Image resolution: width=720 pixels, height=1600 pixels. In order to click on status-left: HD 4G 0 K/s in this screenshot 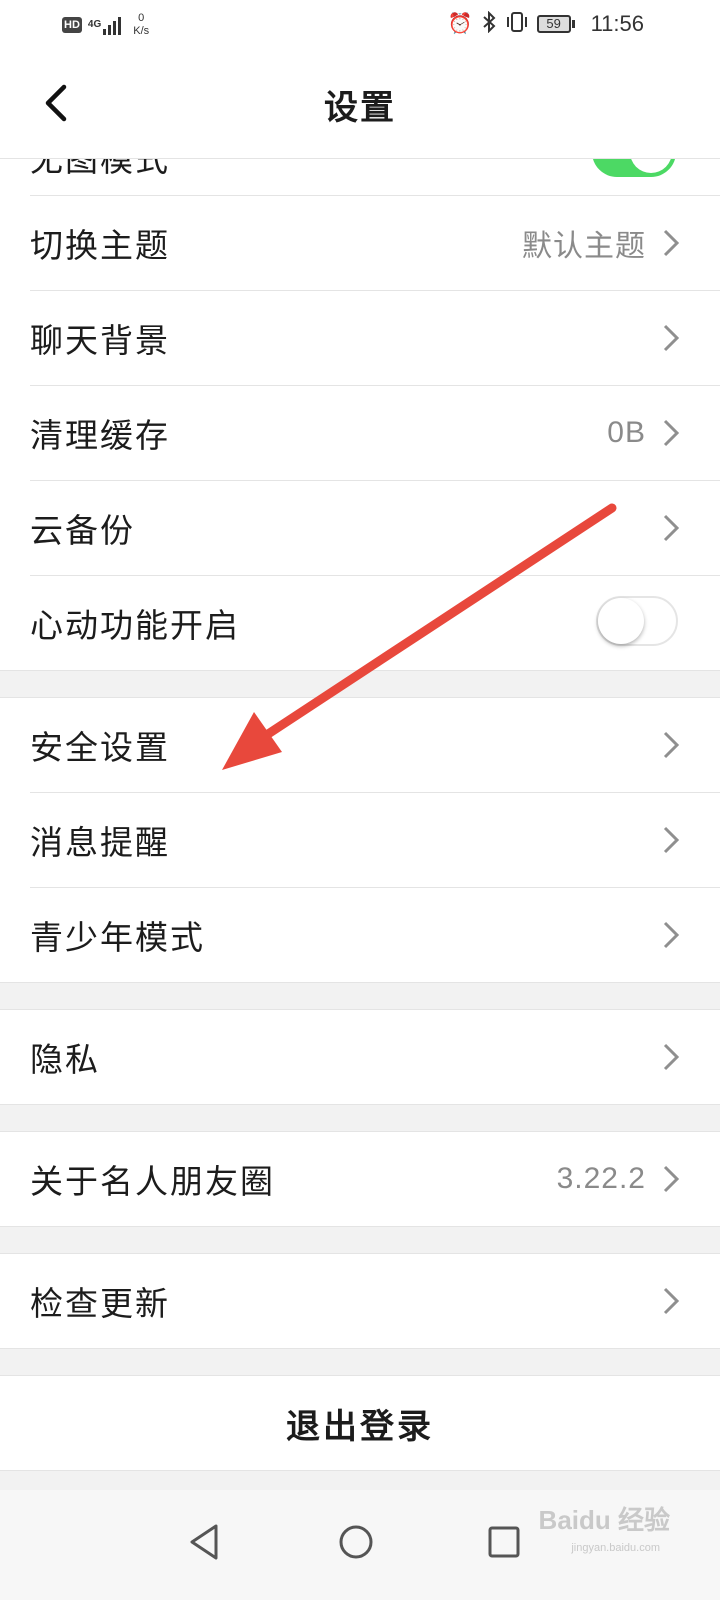, I will do `click(105, 25)`.